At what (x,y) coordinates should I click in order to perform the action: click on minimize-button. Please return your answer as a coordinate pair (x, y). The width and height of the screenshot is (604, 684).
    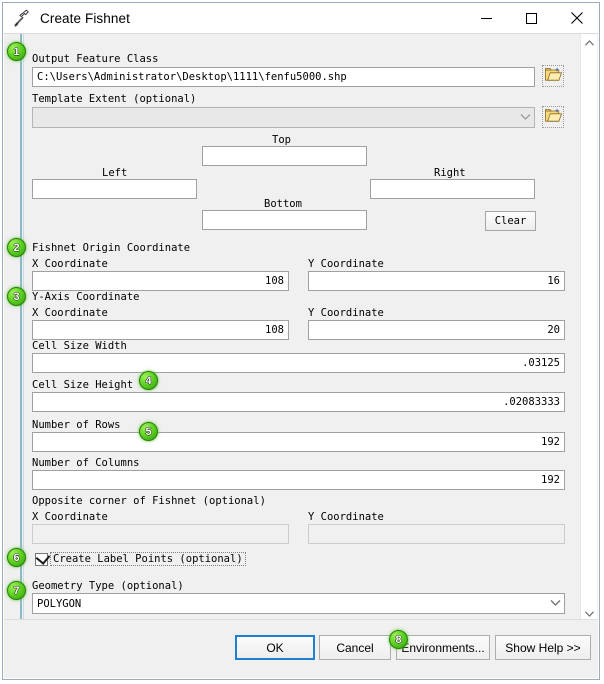
    Looking at the image, I should click on (486, 18).